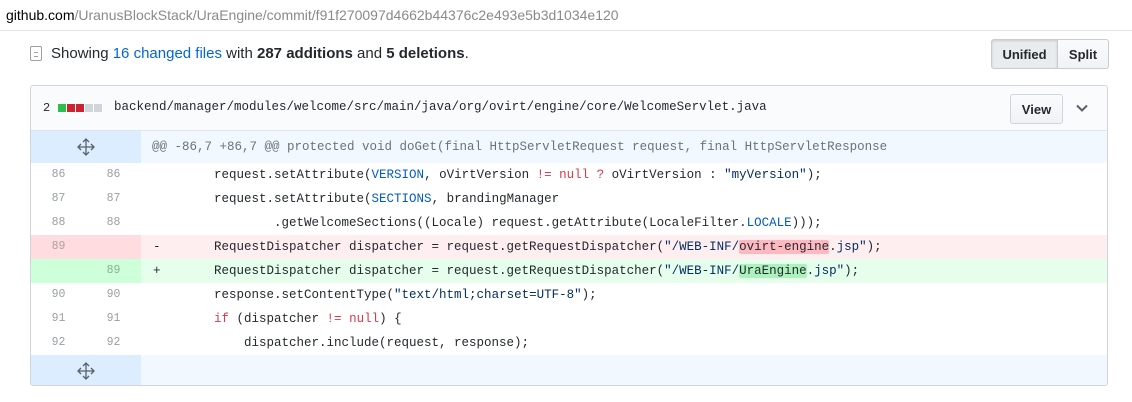 The height and width of the screenshot is (402, 1132). What do you see at coordinates (342, 343) in the screenshot?
I see `code-token: dispatcher.include(request, response);` at bounding box center [342, 343].